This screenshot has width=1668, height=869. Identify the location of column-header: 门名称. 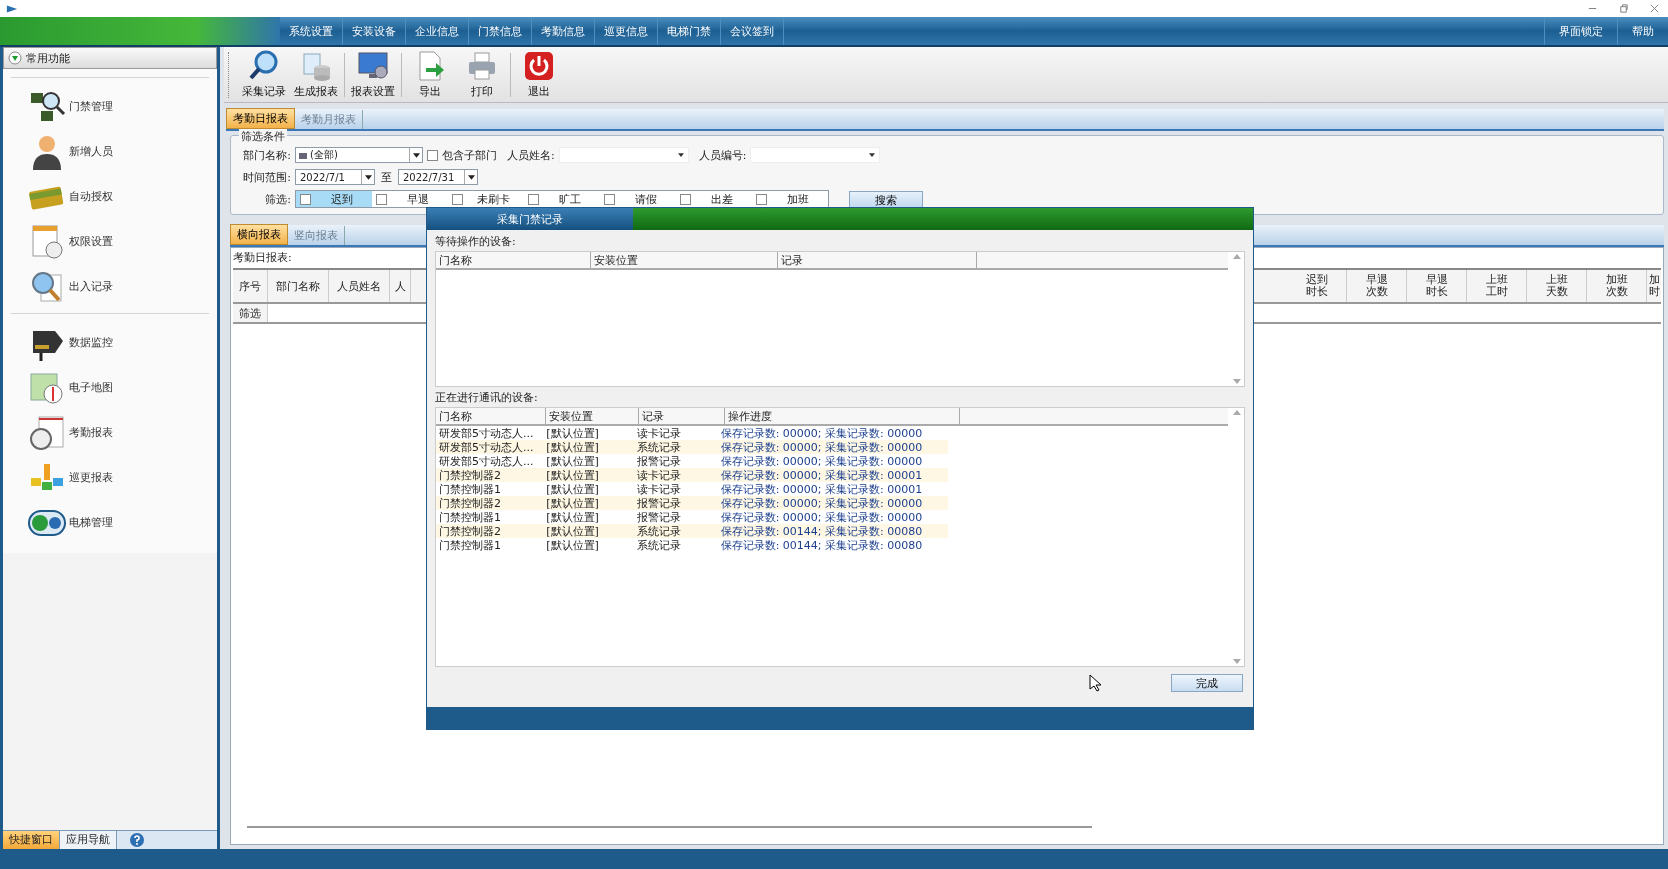
(491, 416).